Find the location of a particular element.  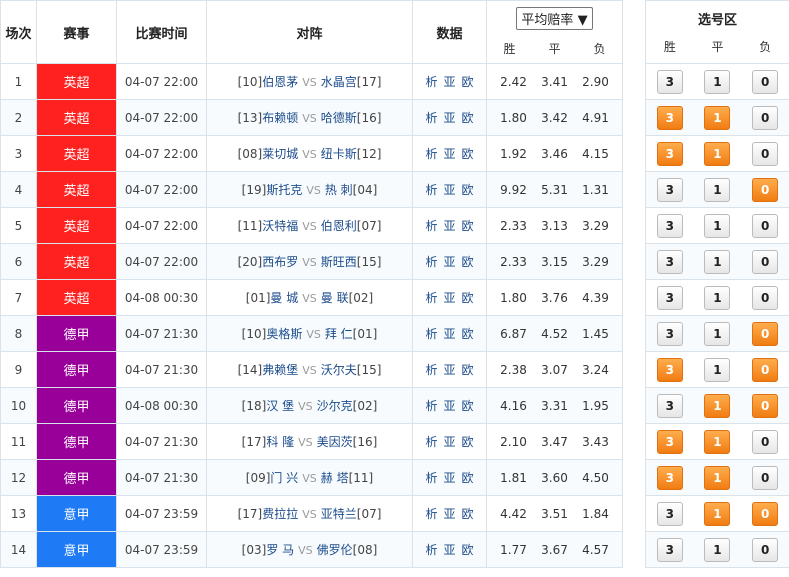

away-team-link: 沙尔克 is located at coordinates (335, 406).